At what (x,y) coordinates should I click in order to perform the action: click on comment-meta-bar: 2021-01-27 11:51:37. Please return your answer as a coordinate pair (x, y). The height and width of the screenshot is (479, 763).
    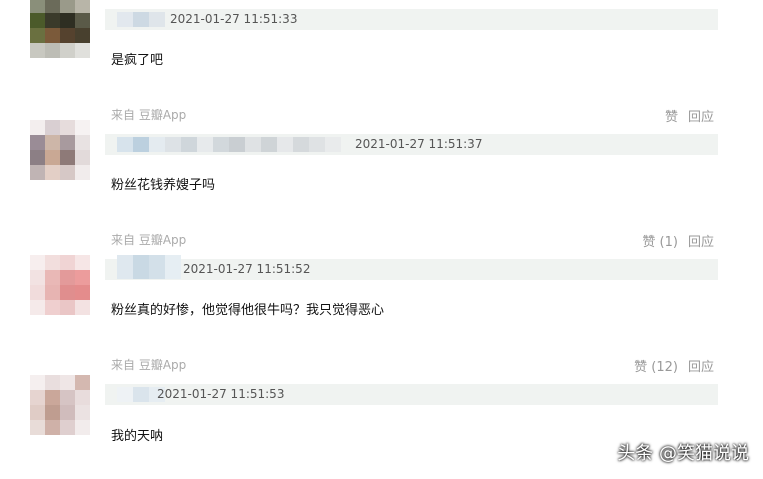
    Looking at the image, I should click on (411, 144).